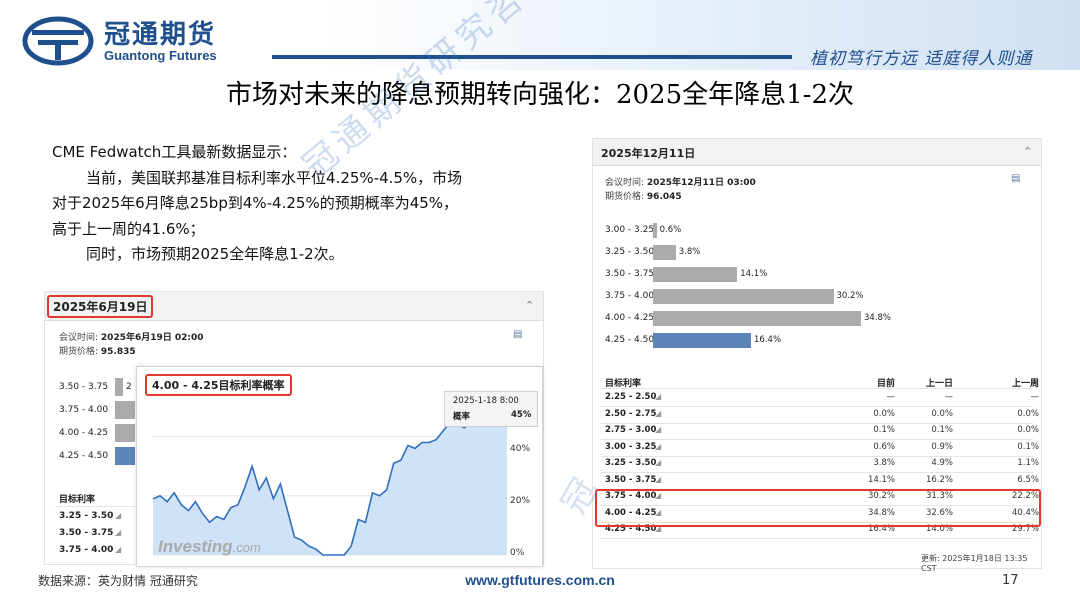  Describe the element at coordinates (630, 296) in the screenshot. I see `bar-category-label: 3.75 - 4.00` at that location.